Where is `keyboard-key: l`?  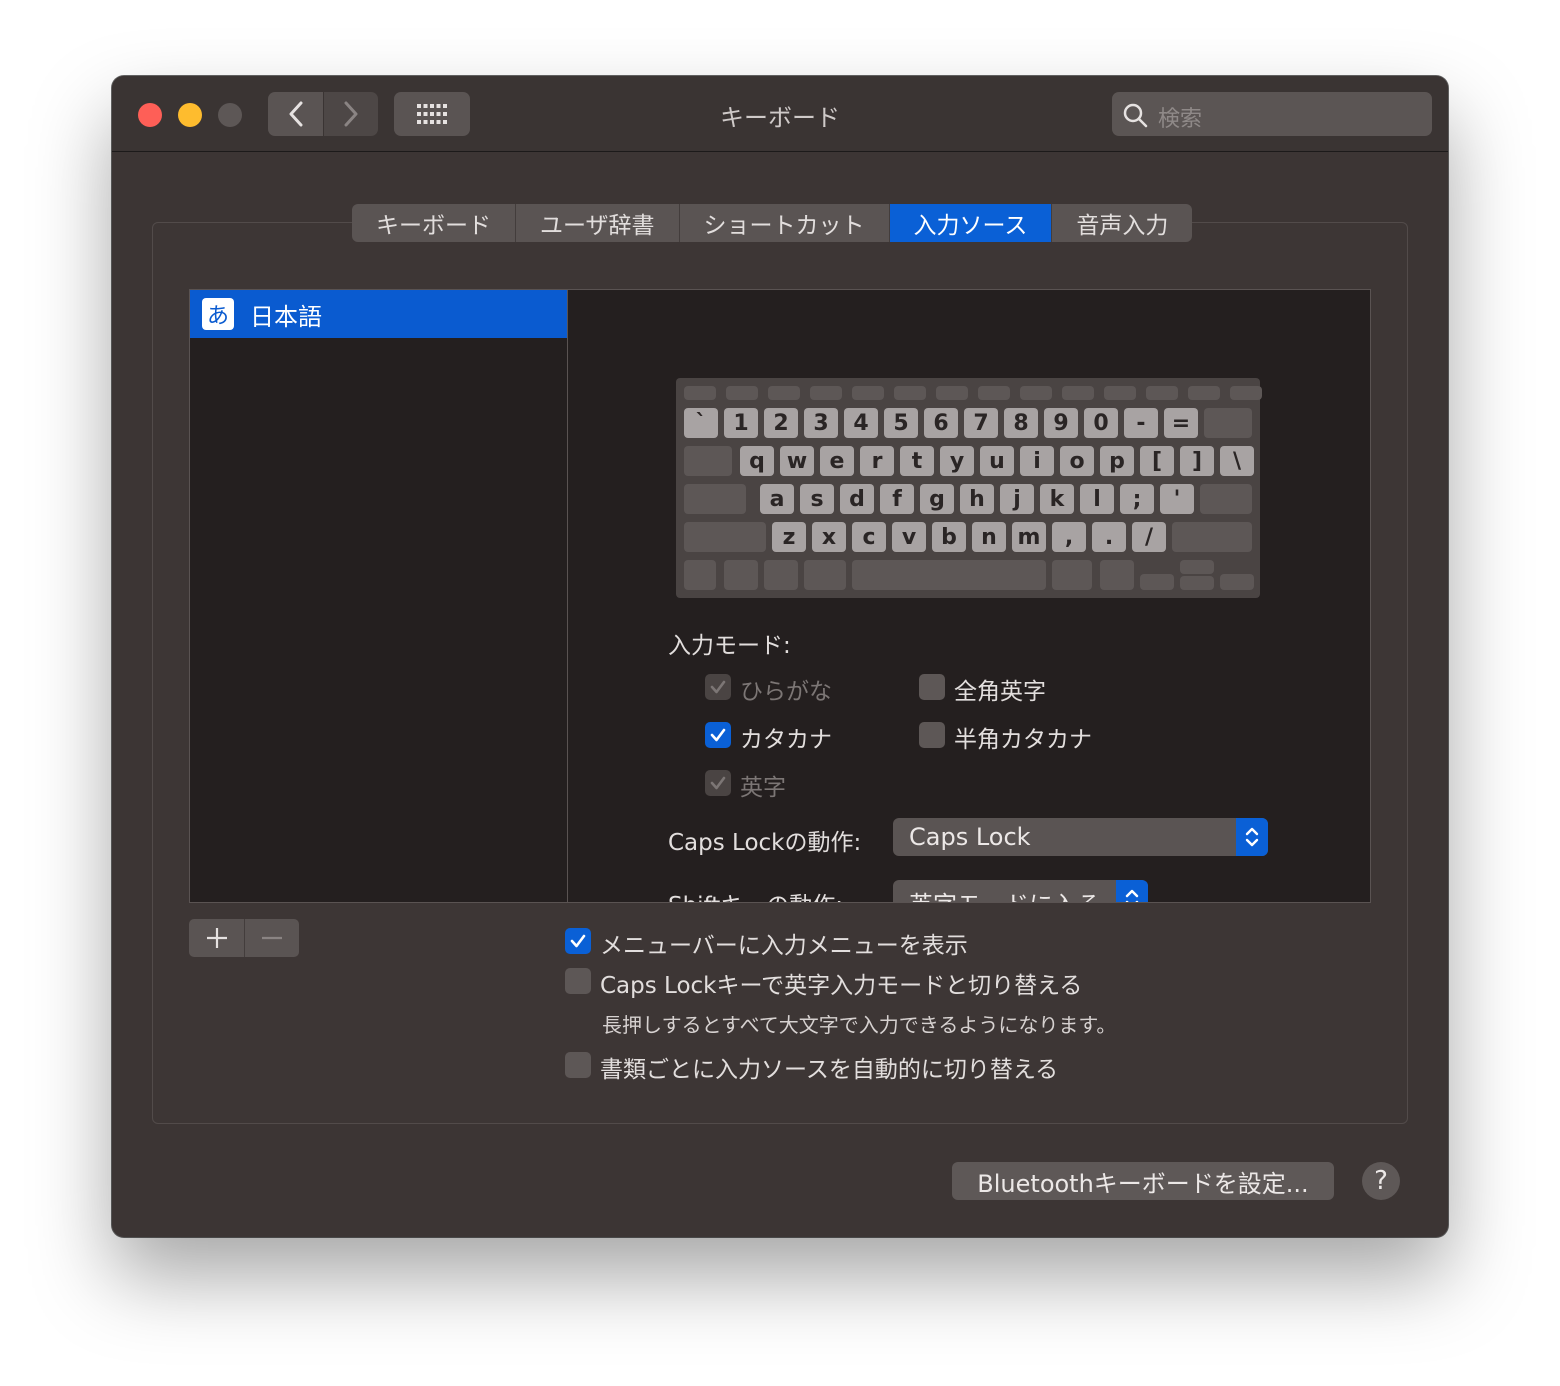 keyboard-key: l is located at coordinates (1097, 499).